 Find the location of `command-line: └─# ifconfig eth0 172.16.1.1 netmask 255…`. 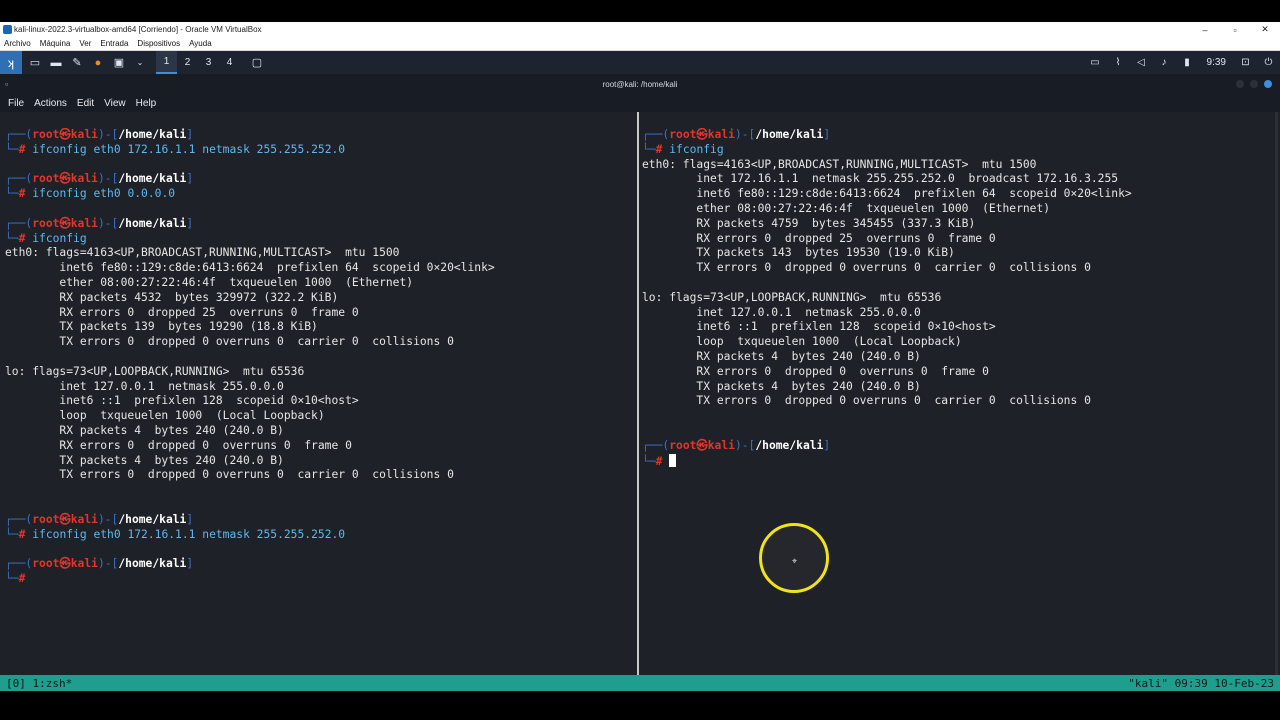

command-line: └─# ifconfig eth0 172.16.1.1 netmask 255… is located at coordinates (319, 535).